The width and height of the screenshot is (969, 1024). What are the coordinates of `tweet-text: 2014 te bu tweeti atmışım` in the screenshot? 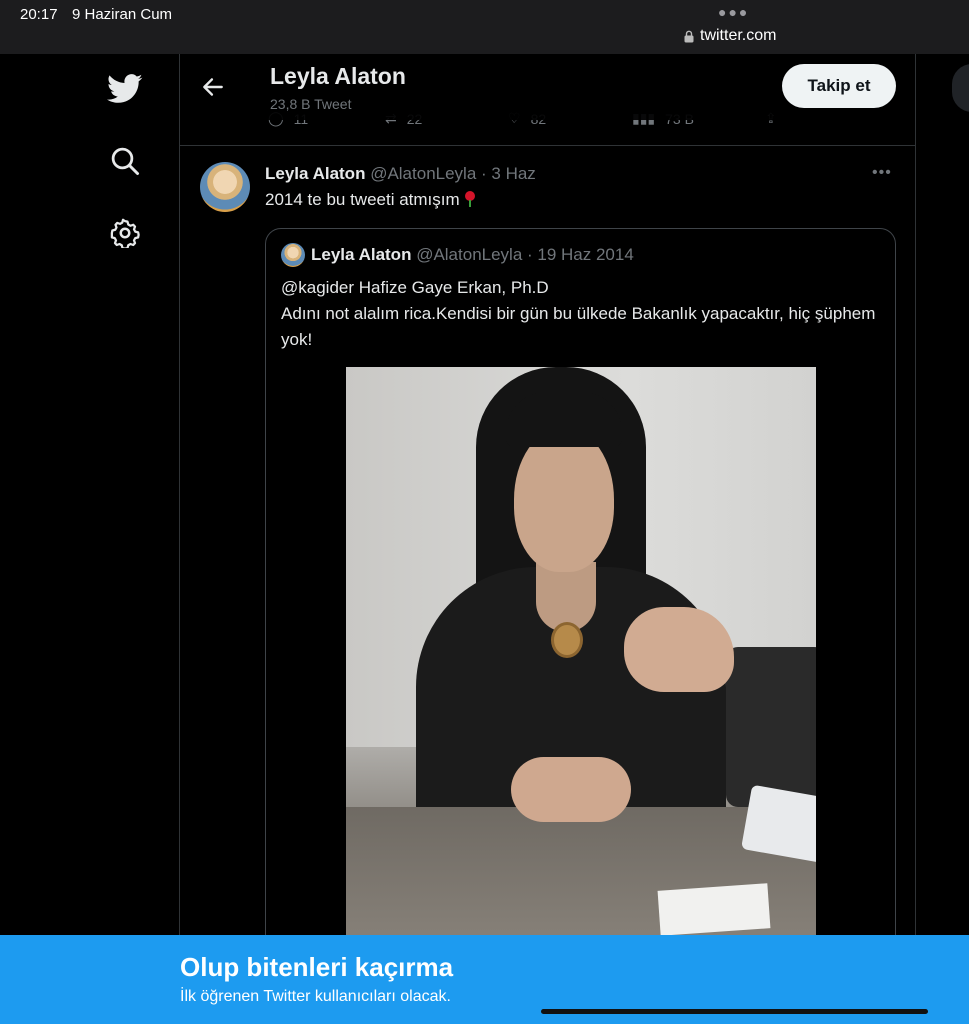 It's located at (362, 199).